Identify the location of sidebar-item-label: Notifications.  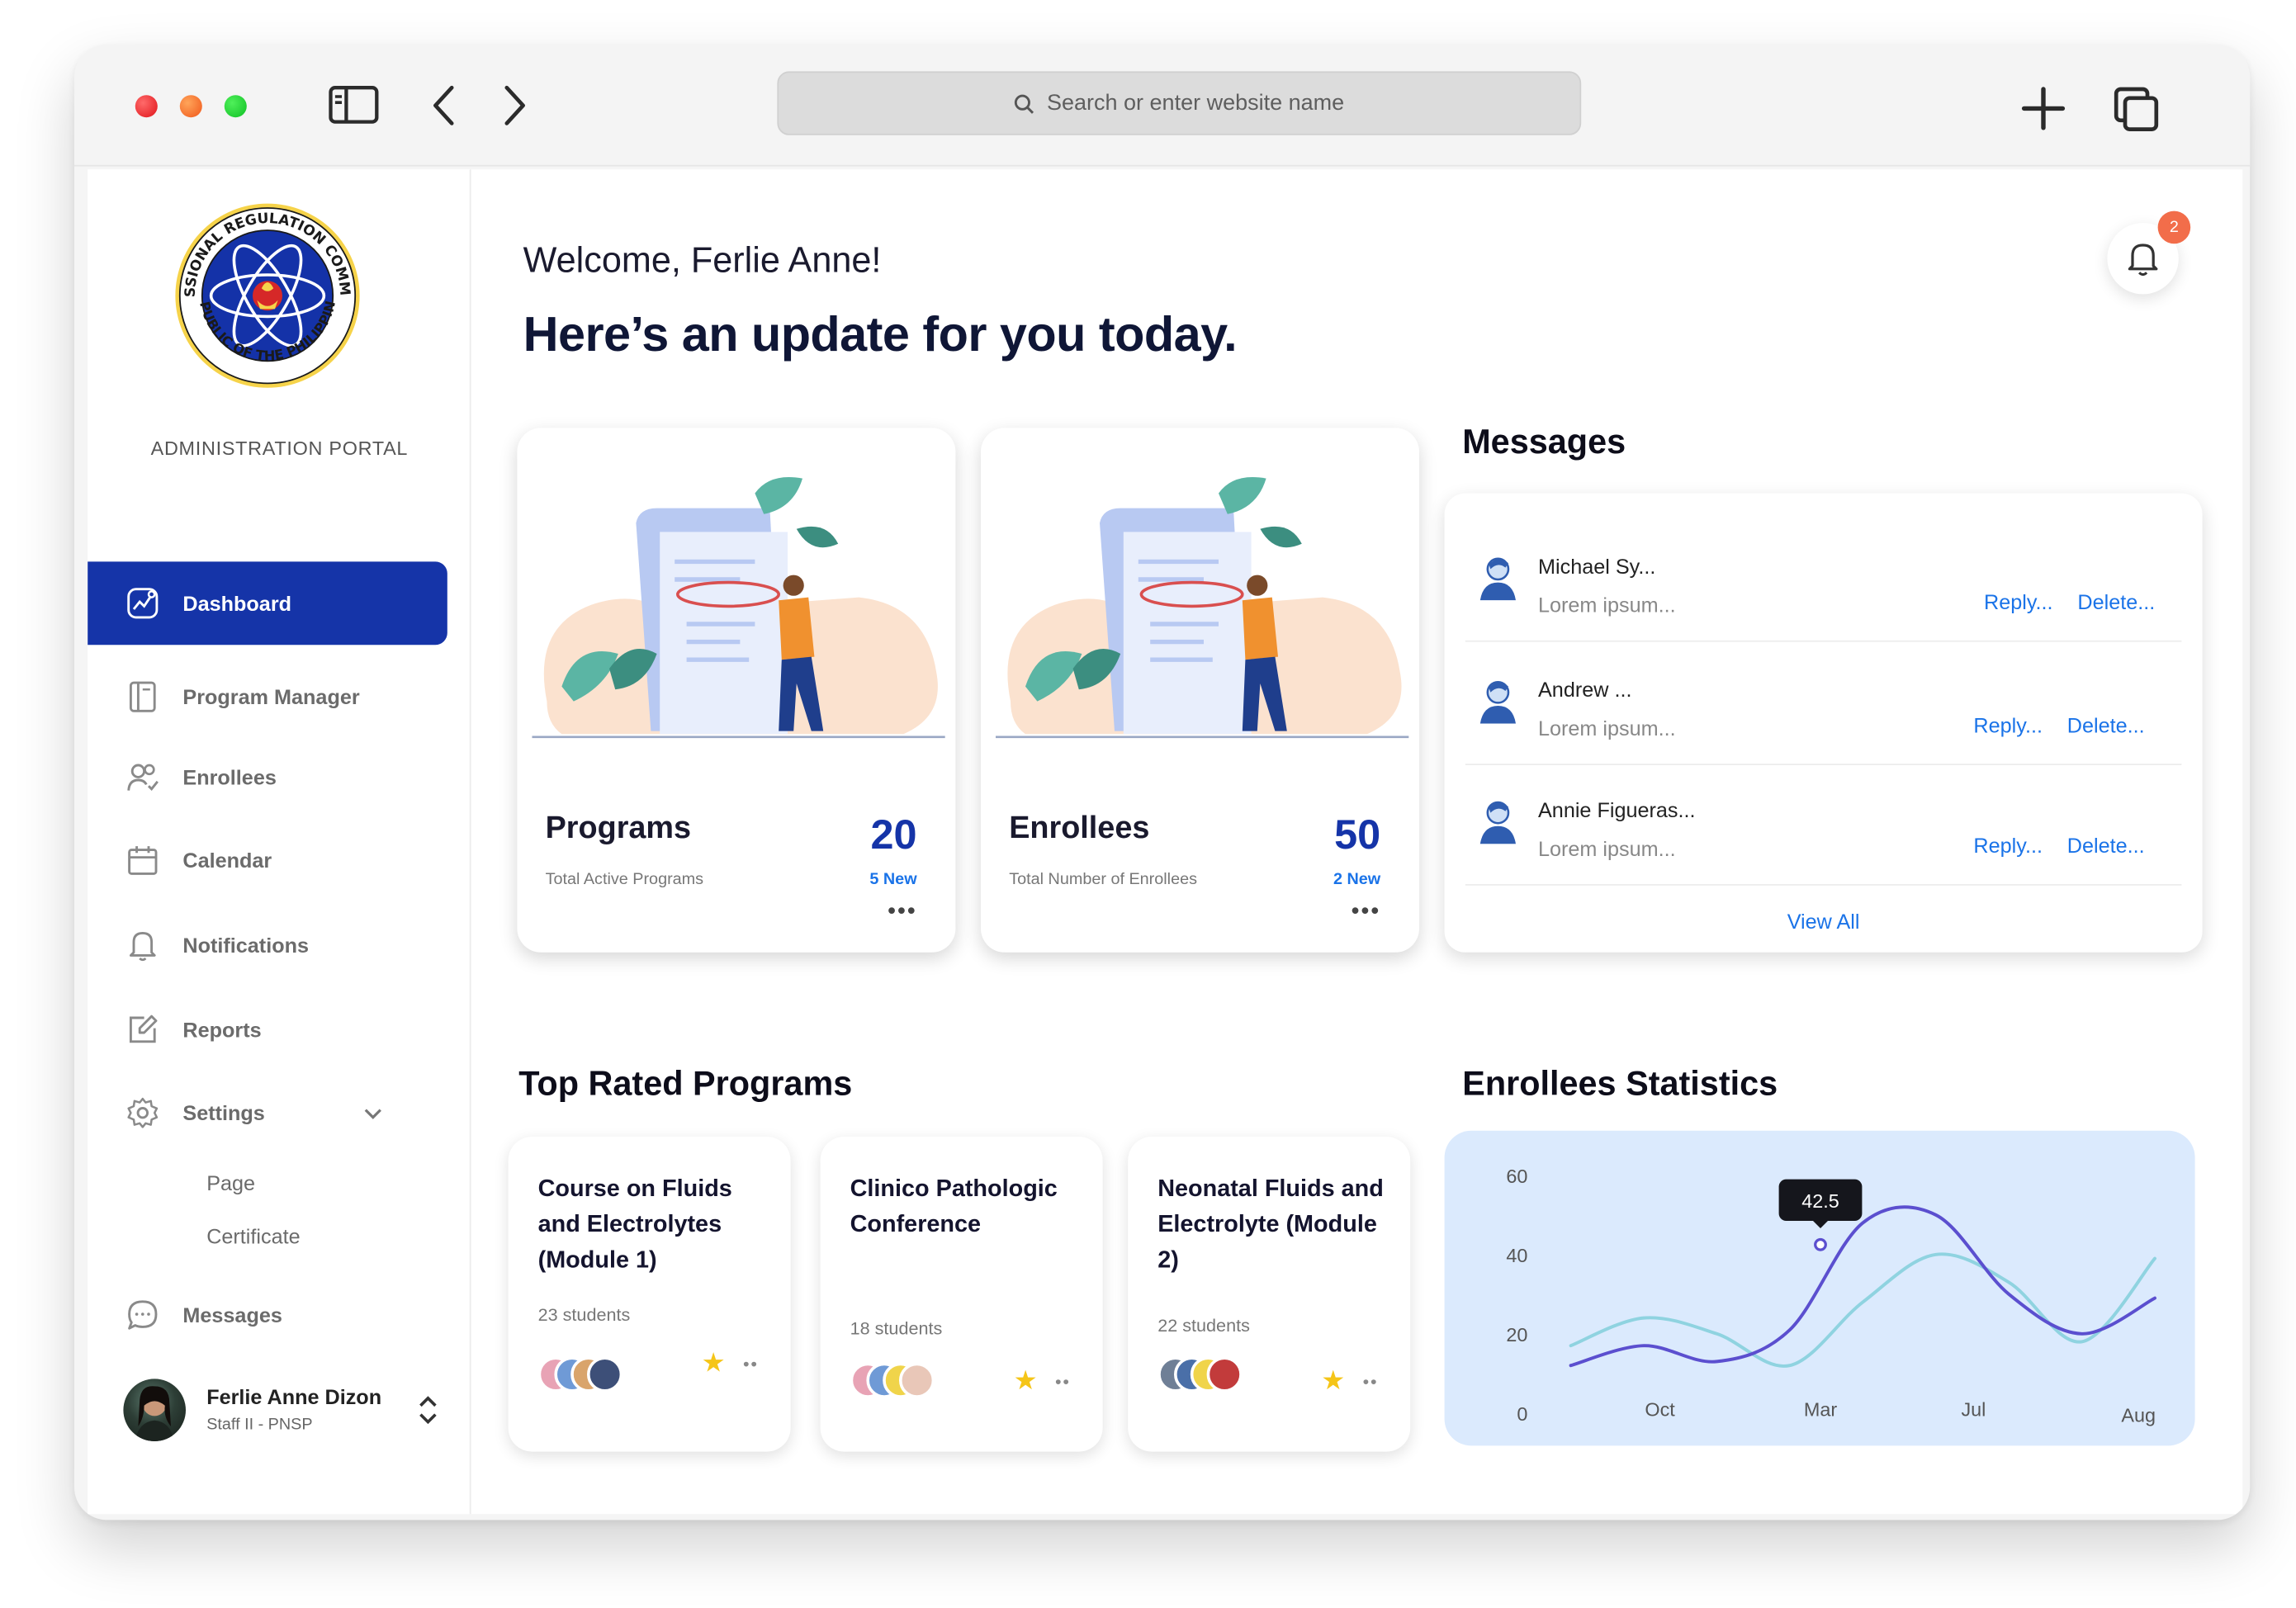
(246, 945).